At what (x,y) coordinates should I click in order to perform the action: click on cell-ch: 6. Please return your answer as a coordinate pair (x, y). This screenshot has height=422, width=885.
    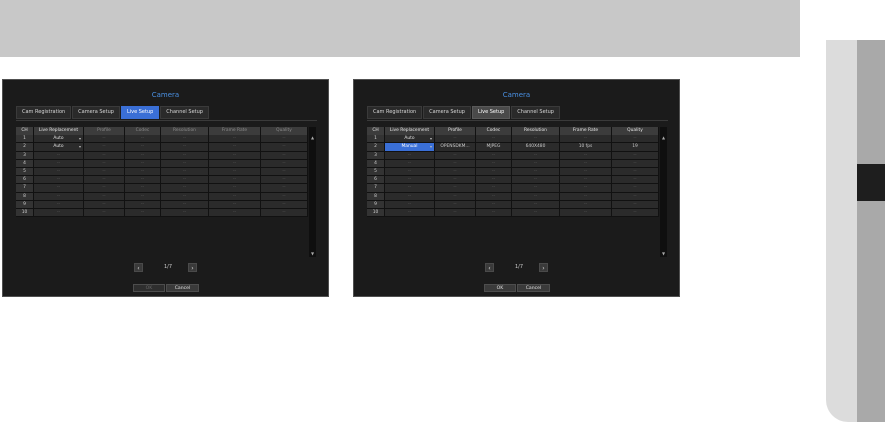
    Looking at the image, I should click on (376, 180).